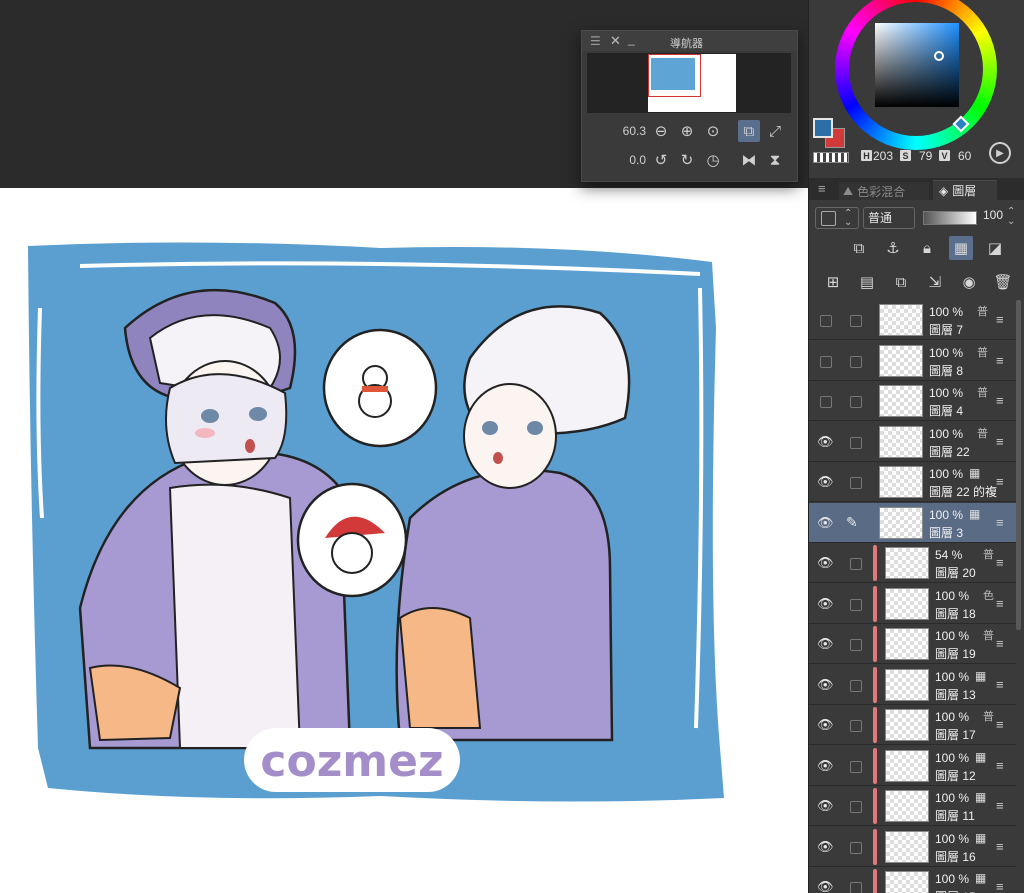 The width and height of the screenshot is (1024, 893). I want to click on layer-row: 👁︎ 100 % 普圖層 17 ≡, so click(912, 725).